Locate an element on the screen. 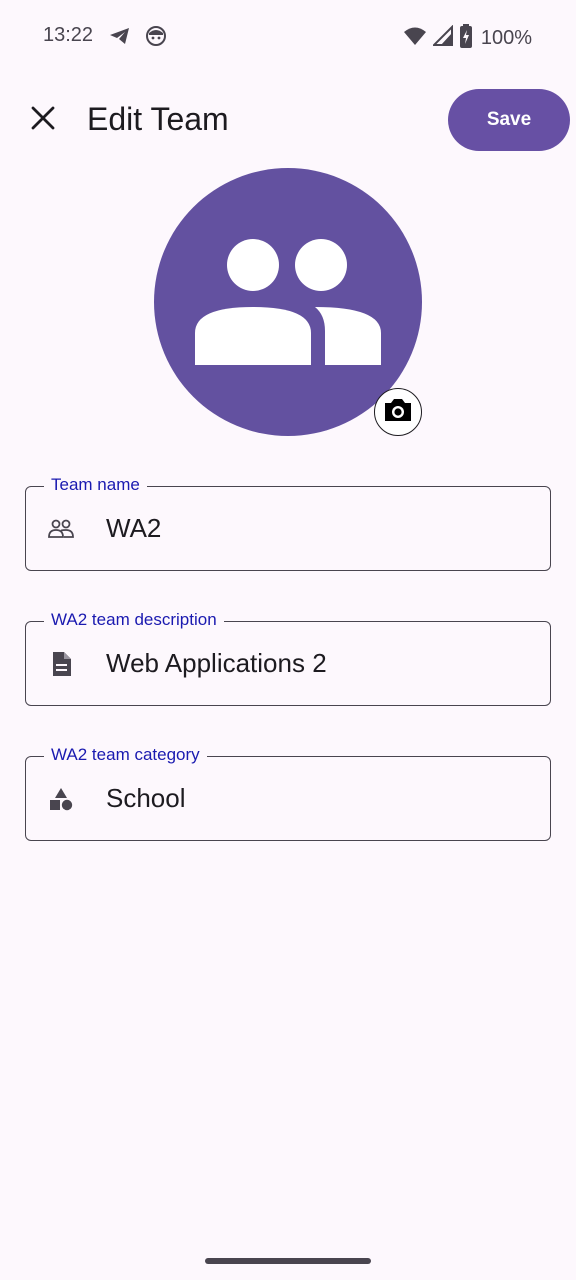  status-left-icons is located at coordinates (138, 38).